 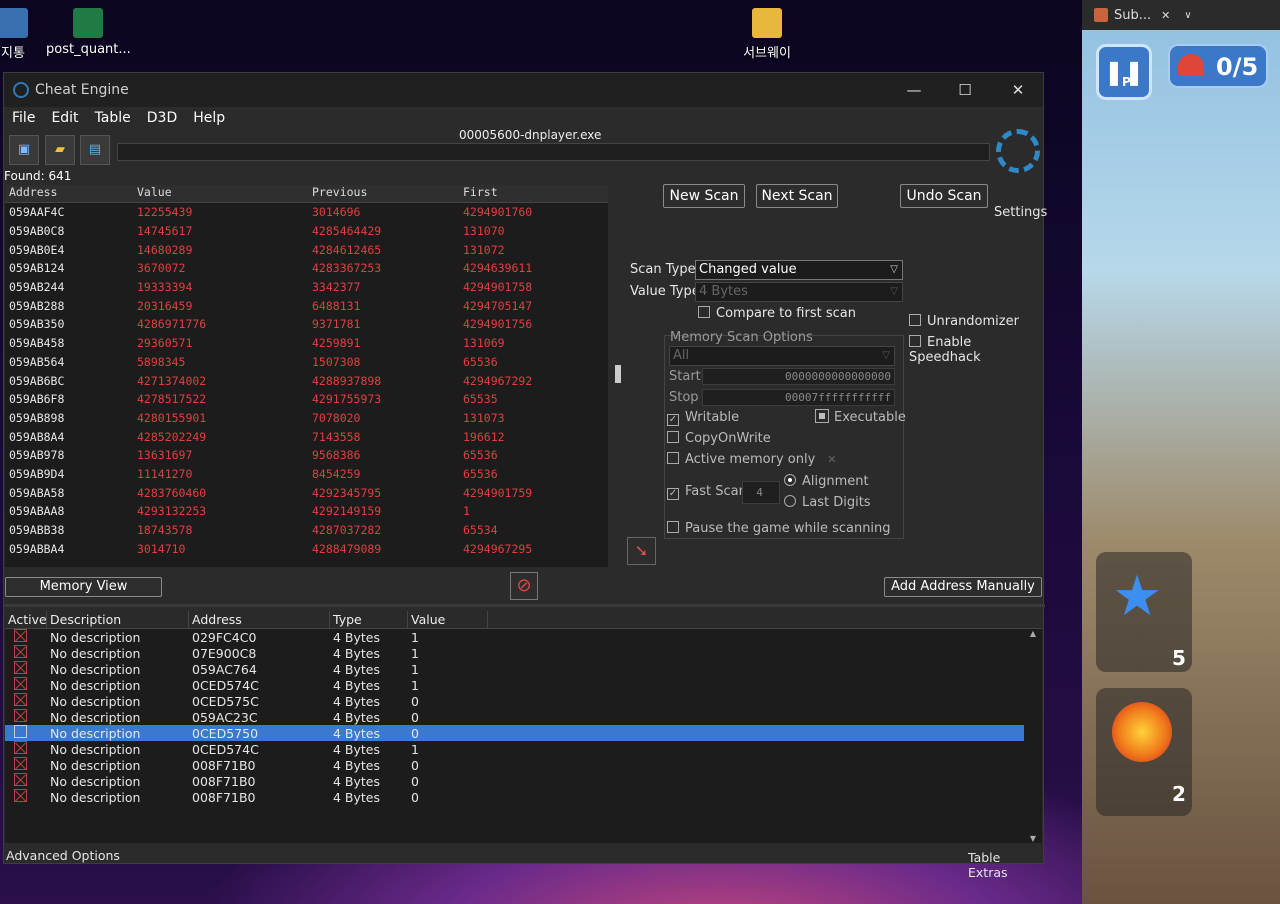 What do you see at coordinates (514, 701) in the screenshot?
I see `table-row: No description 0CED575C 4 Bytes 0` at bounding box center [514, 701].